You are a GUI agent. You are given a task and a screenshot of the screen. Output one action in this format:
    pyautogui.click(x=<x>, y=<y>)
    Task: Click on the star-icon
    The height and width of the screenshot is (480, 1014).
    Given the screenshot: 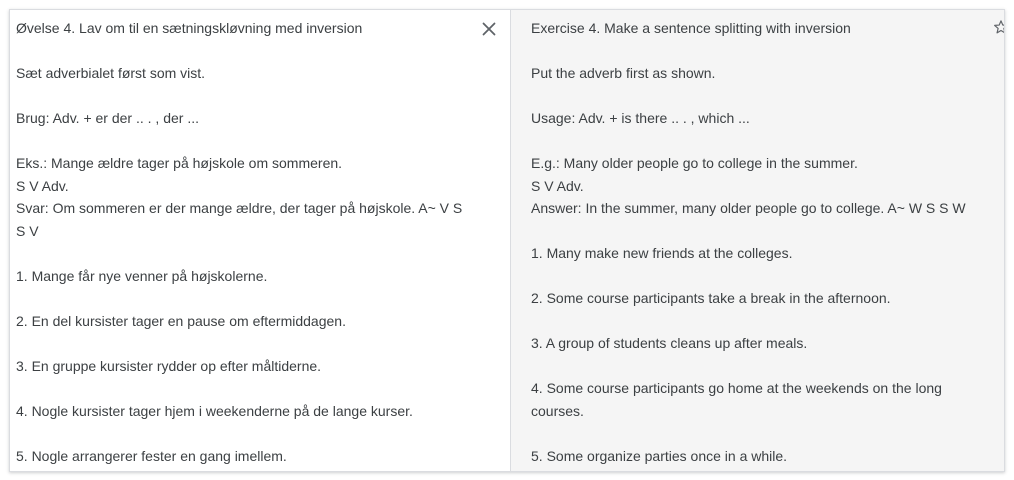 What is the action you would take?
    pyautogui.click(x=999, y=27)
    